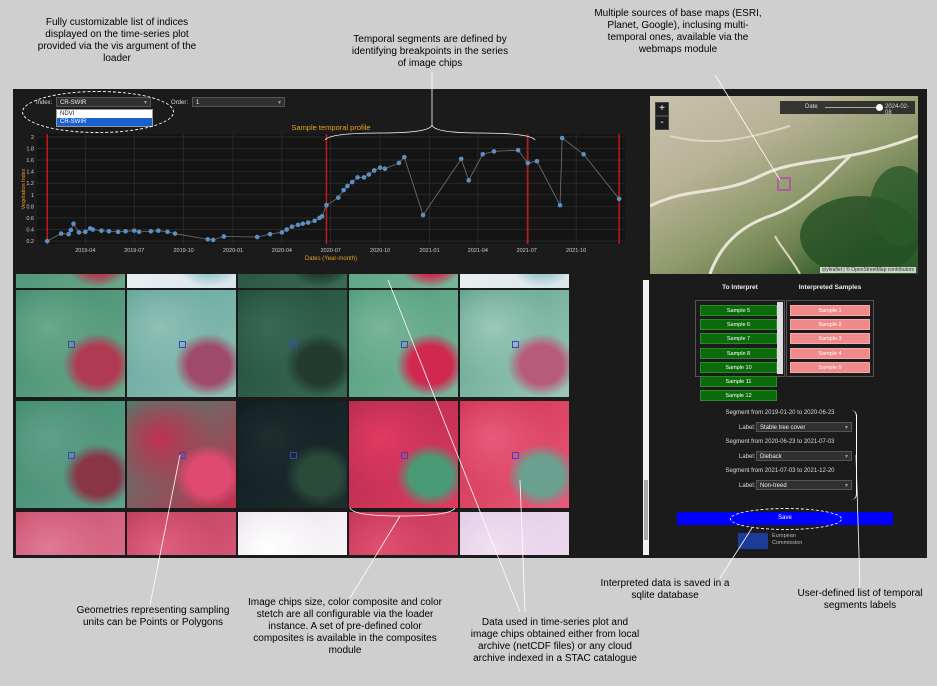  What do you see at coordinates (738, 381) in the screenshot?
I see `to-interpret-sample: Sample 11` at bounding box center [738, 381].